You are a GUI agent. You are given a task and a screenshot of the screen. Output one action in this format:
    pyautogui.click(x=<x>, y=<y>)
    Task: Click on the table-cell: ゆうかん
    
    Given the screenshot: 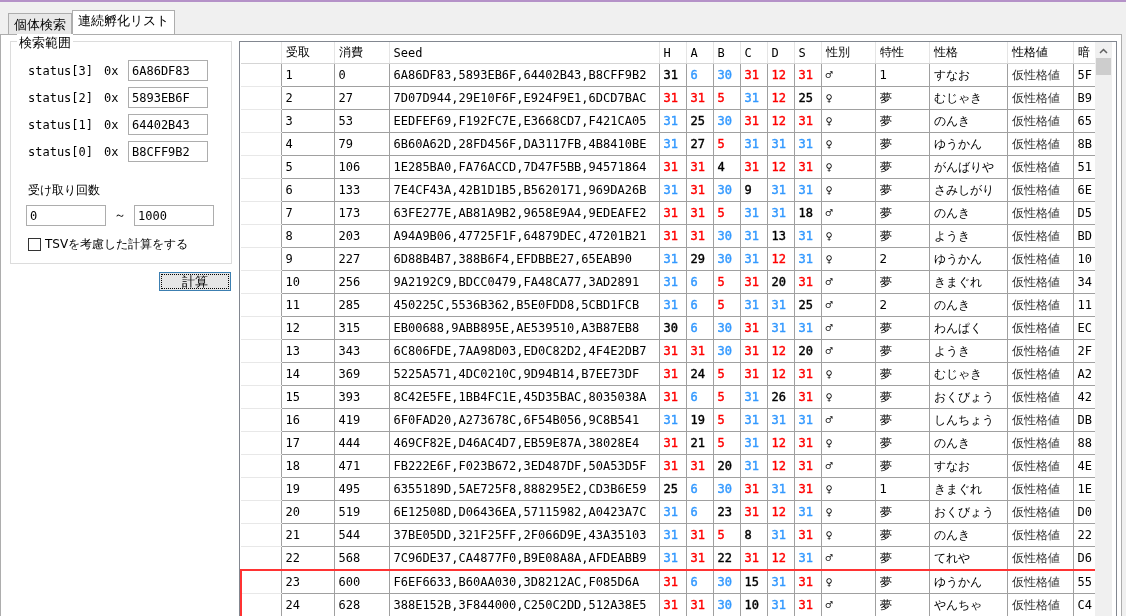 What is the action you would take?
    pyautogui.click(x=968, y=259)
    